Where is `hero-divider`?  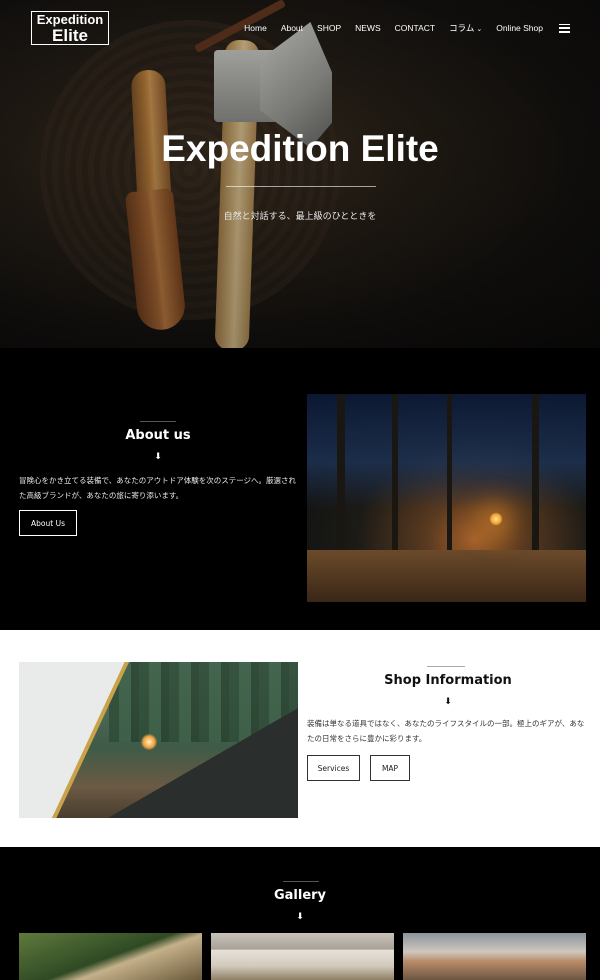 hero-divider is located at coordinates (301, 186).